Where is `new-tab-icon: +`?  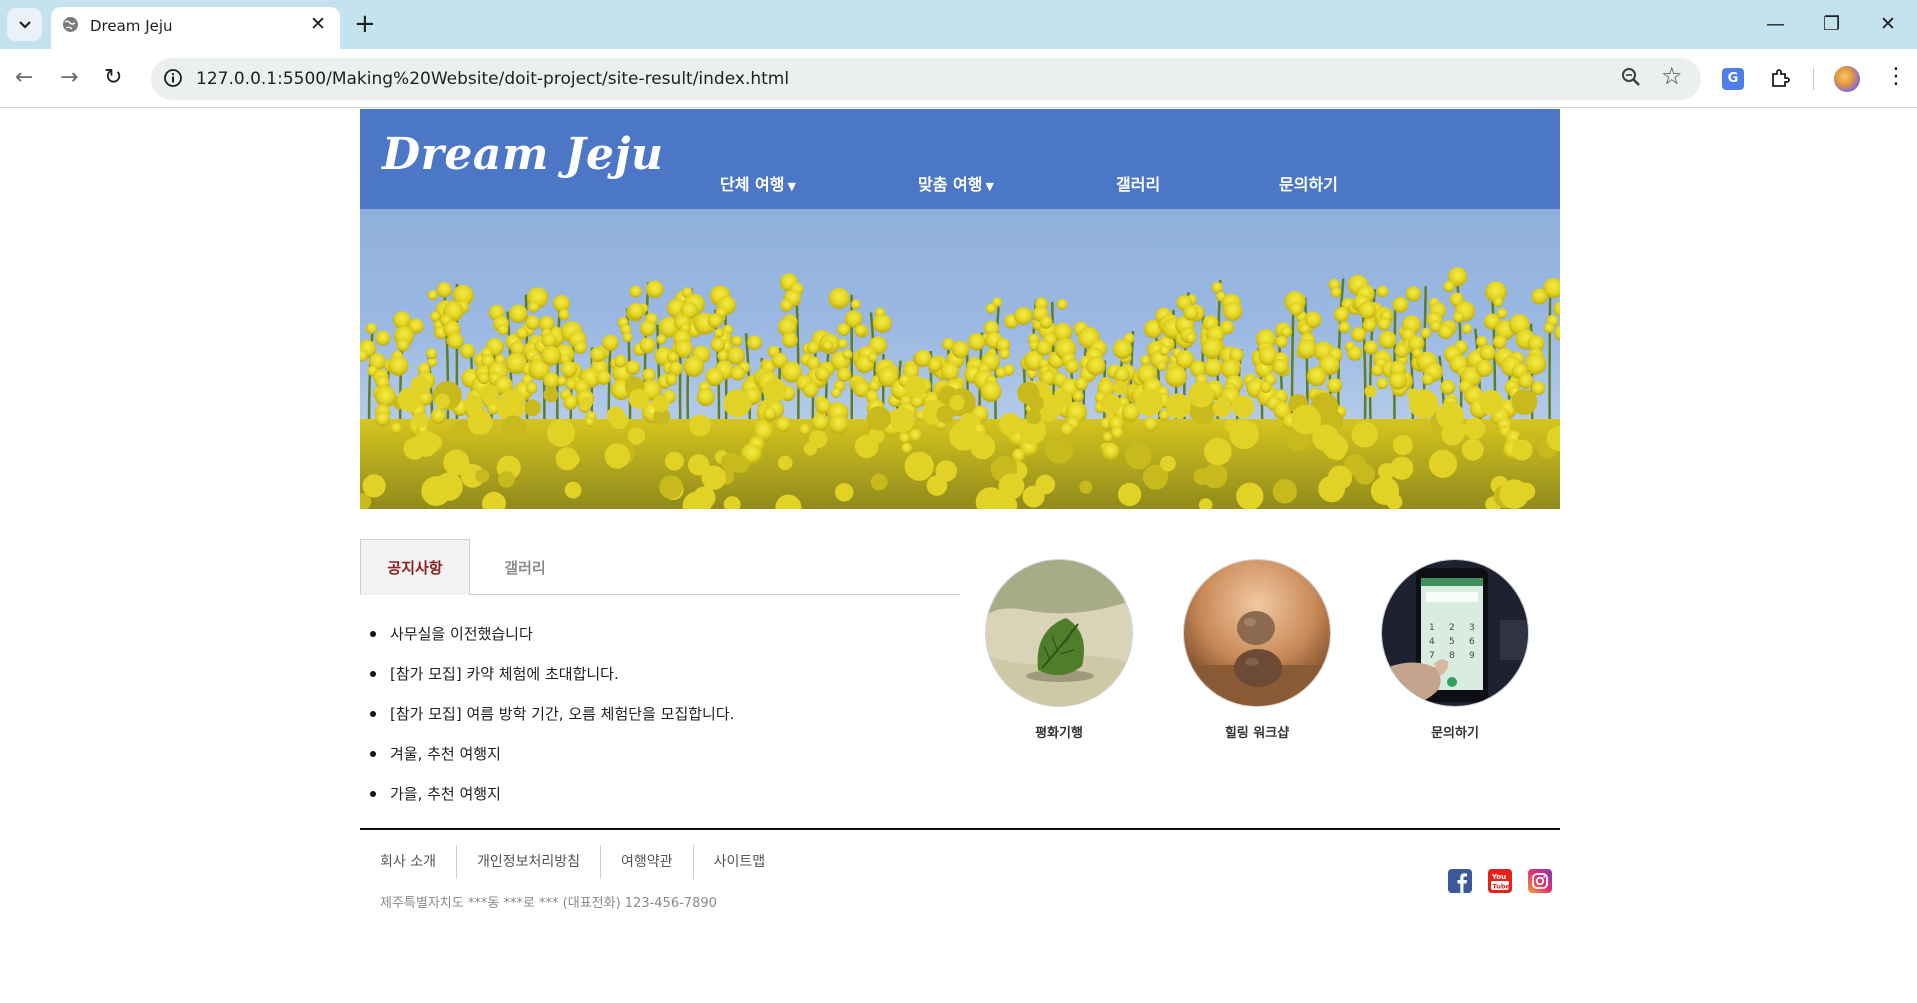
new-tab-icon: + is located at coordinates (365, 24).